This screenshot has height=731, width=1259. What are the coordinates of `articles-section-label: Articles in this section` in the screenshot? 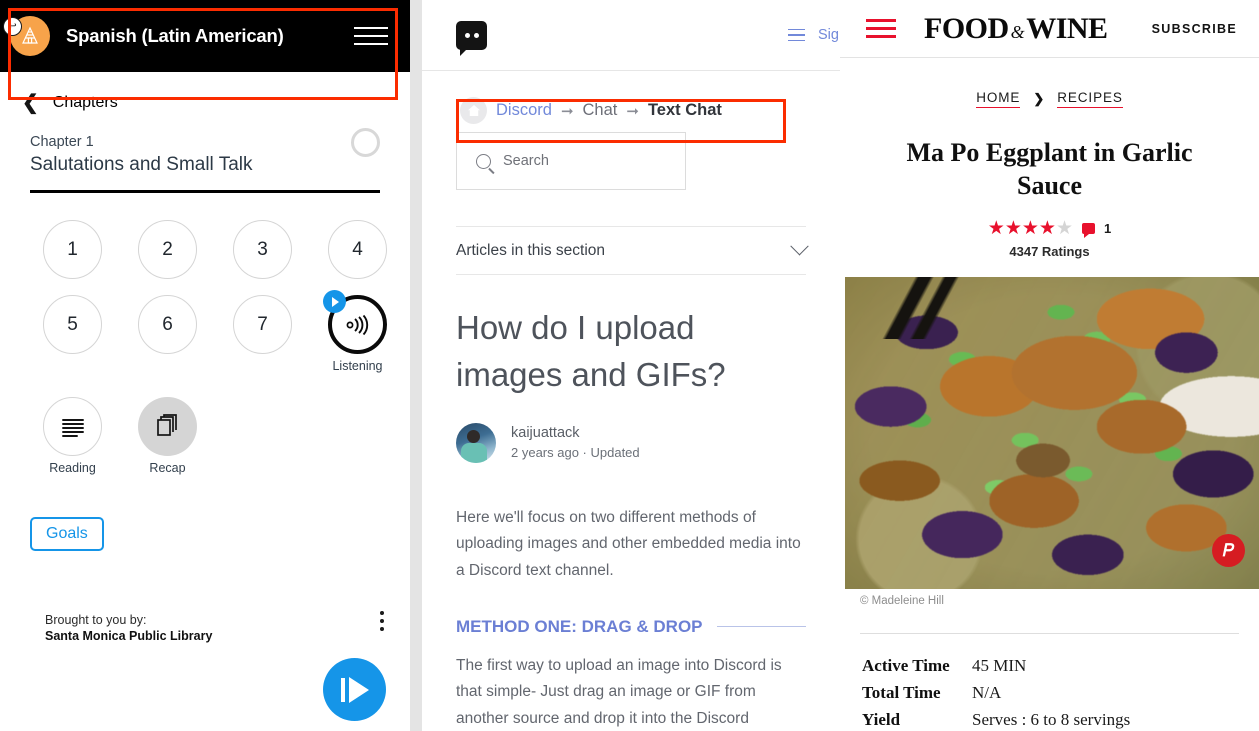 It's located at (531, 250).